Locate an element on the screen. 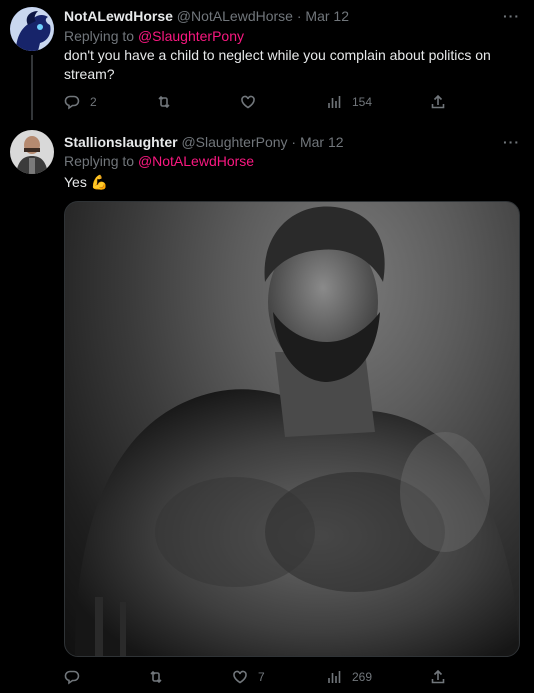 This screenshot has height=693, width=534. replying-to: Replying to @SlaughterPony is located at coordinates (154, 36).